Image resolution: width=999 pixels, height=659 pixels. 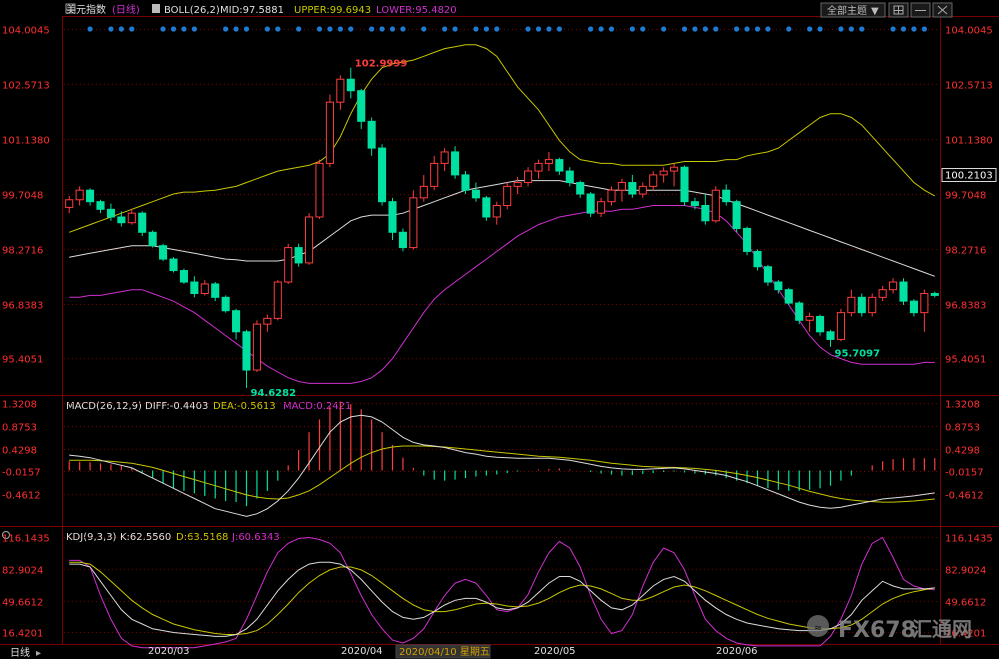 I want to click on period-switch: 日线, so click(x=20, y=652).